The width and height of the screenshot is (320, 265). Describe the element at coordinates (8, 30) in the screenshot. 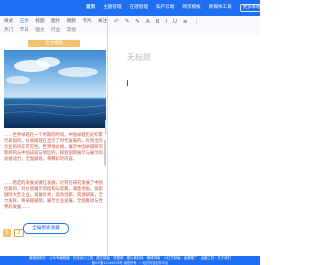

I see `filter-popular: 热门` at that location.